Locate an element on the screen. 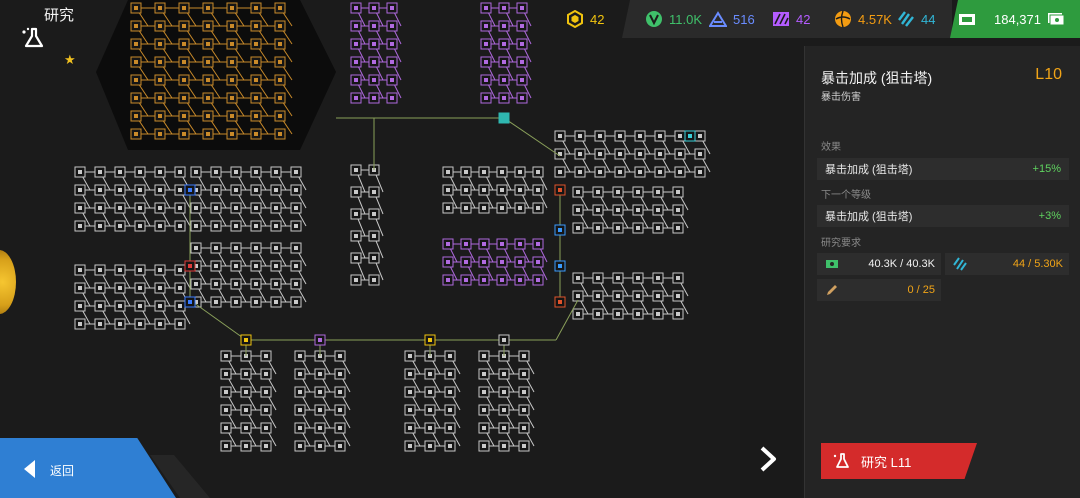 Image resolution: width=1080 pixels, height=498 pixels. resource-cyan-stripes: 44 is located at coordinates (916, 19).